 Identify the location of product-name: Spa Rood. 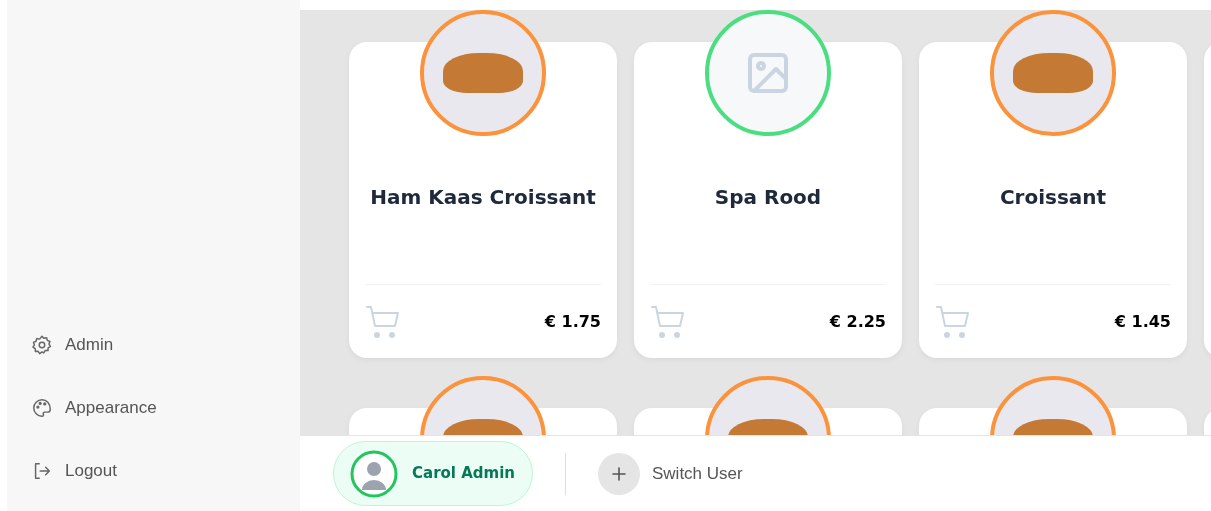
(768, 197).